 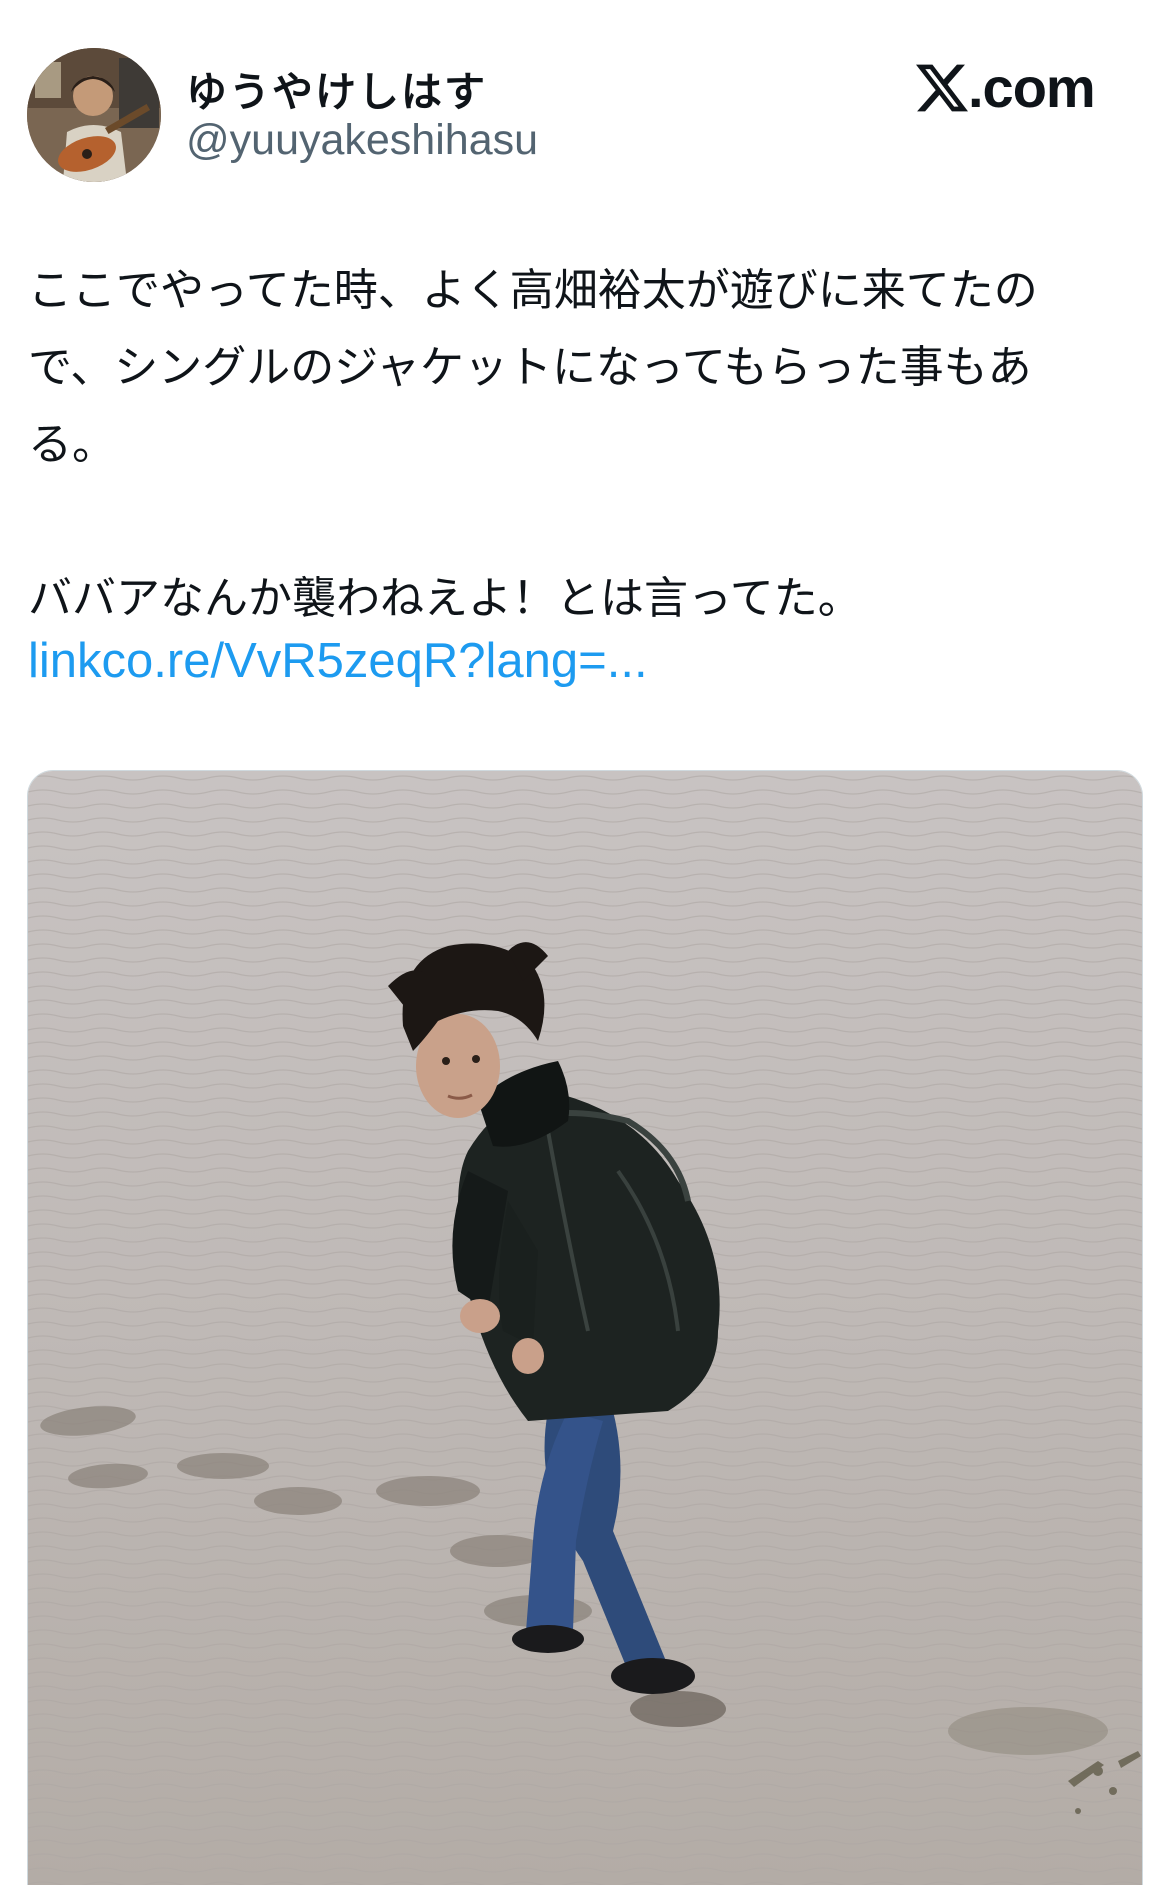 I want to click on display-name: ゆうやけしはす, so click(x=336, y=88).